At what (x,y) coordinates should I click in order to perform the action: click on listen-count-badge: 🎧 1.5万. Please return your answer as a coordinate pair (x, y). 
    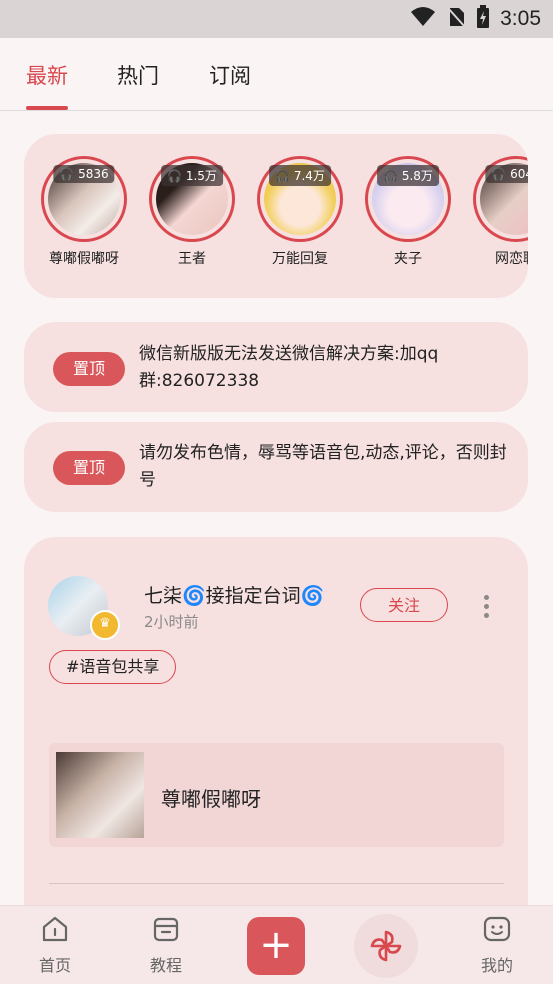
    Looking at the image, I should click on (192, 175).